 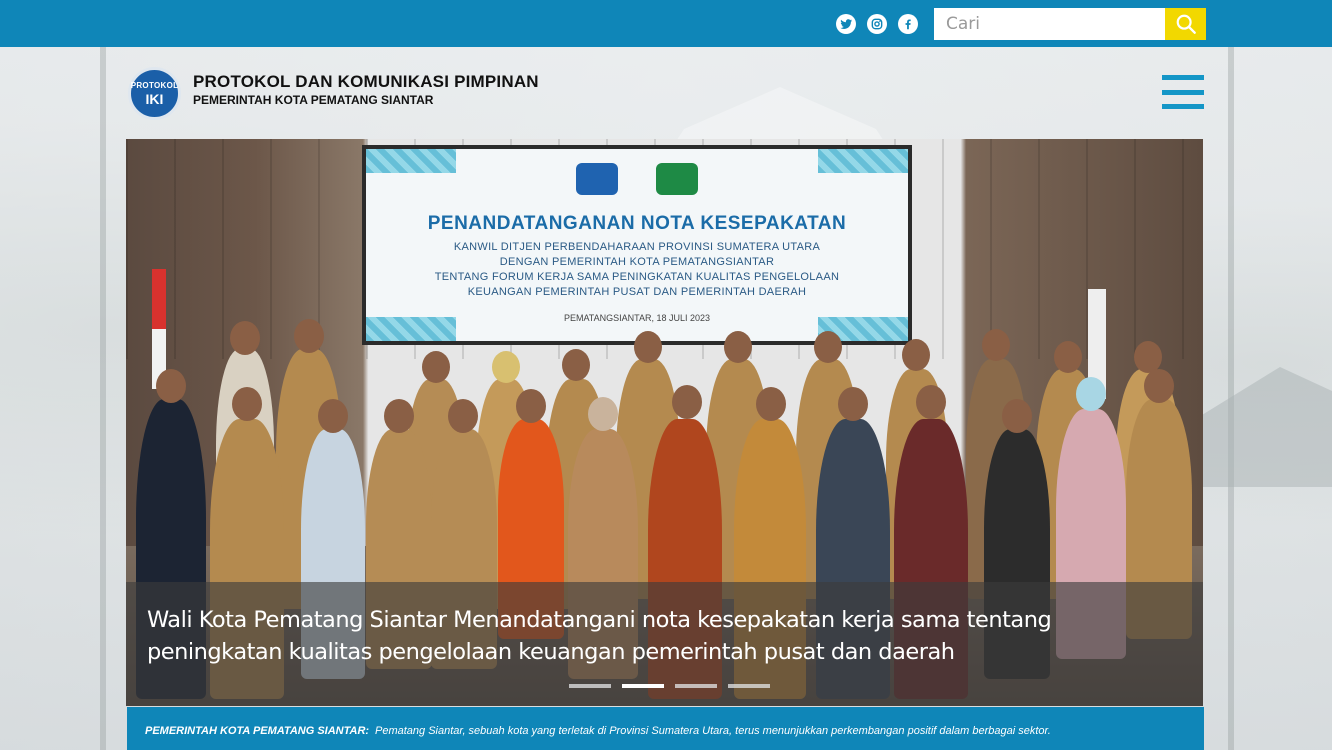 What do you see at coordinates (257, 731) in the screenshot?
I see `ticker-label: PEMERINTAH KOTA PEMATANG SIANTAR:` at bounding box center [257, 731].